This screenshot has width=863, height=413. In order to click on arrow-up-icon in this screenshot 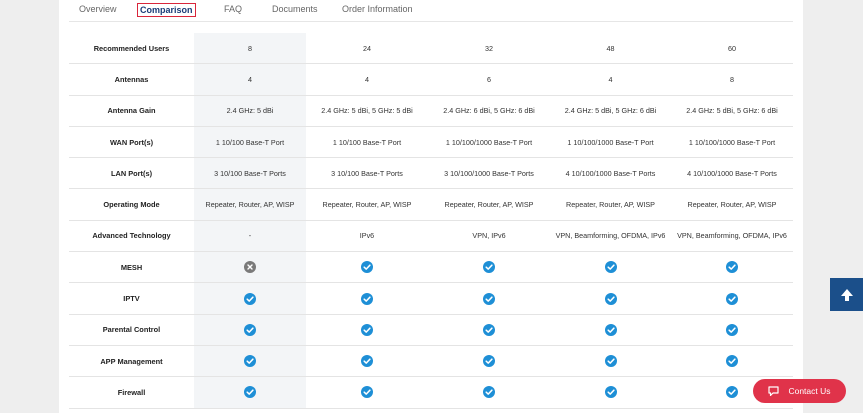, I will do `click(846, 294)`.